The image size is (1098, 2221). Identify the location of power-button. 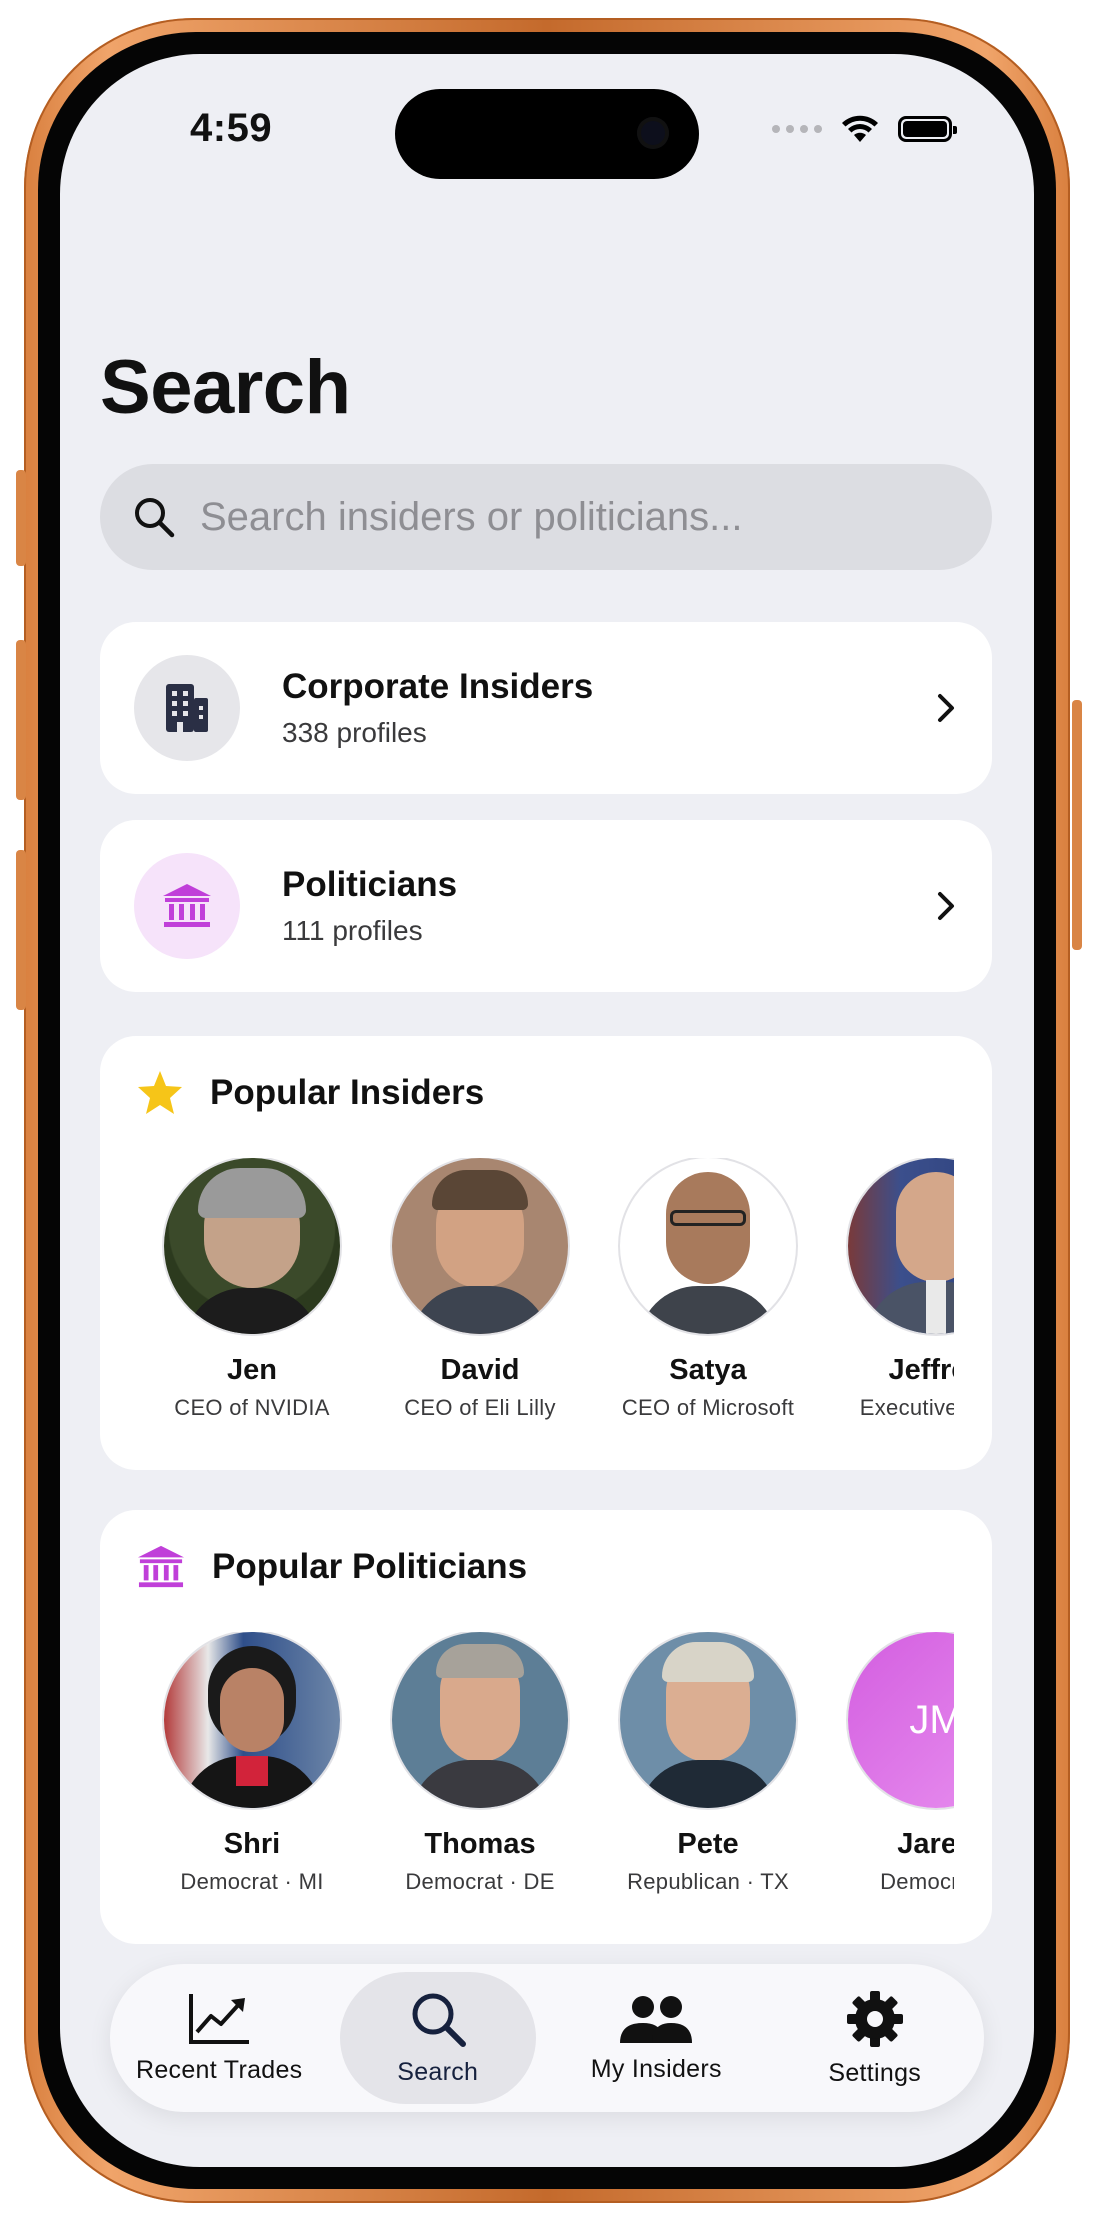
(1077, 825).